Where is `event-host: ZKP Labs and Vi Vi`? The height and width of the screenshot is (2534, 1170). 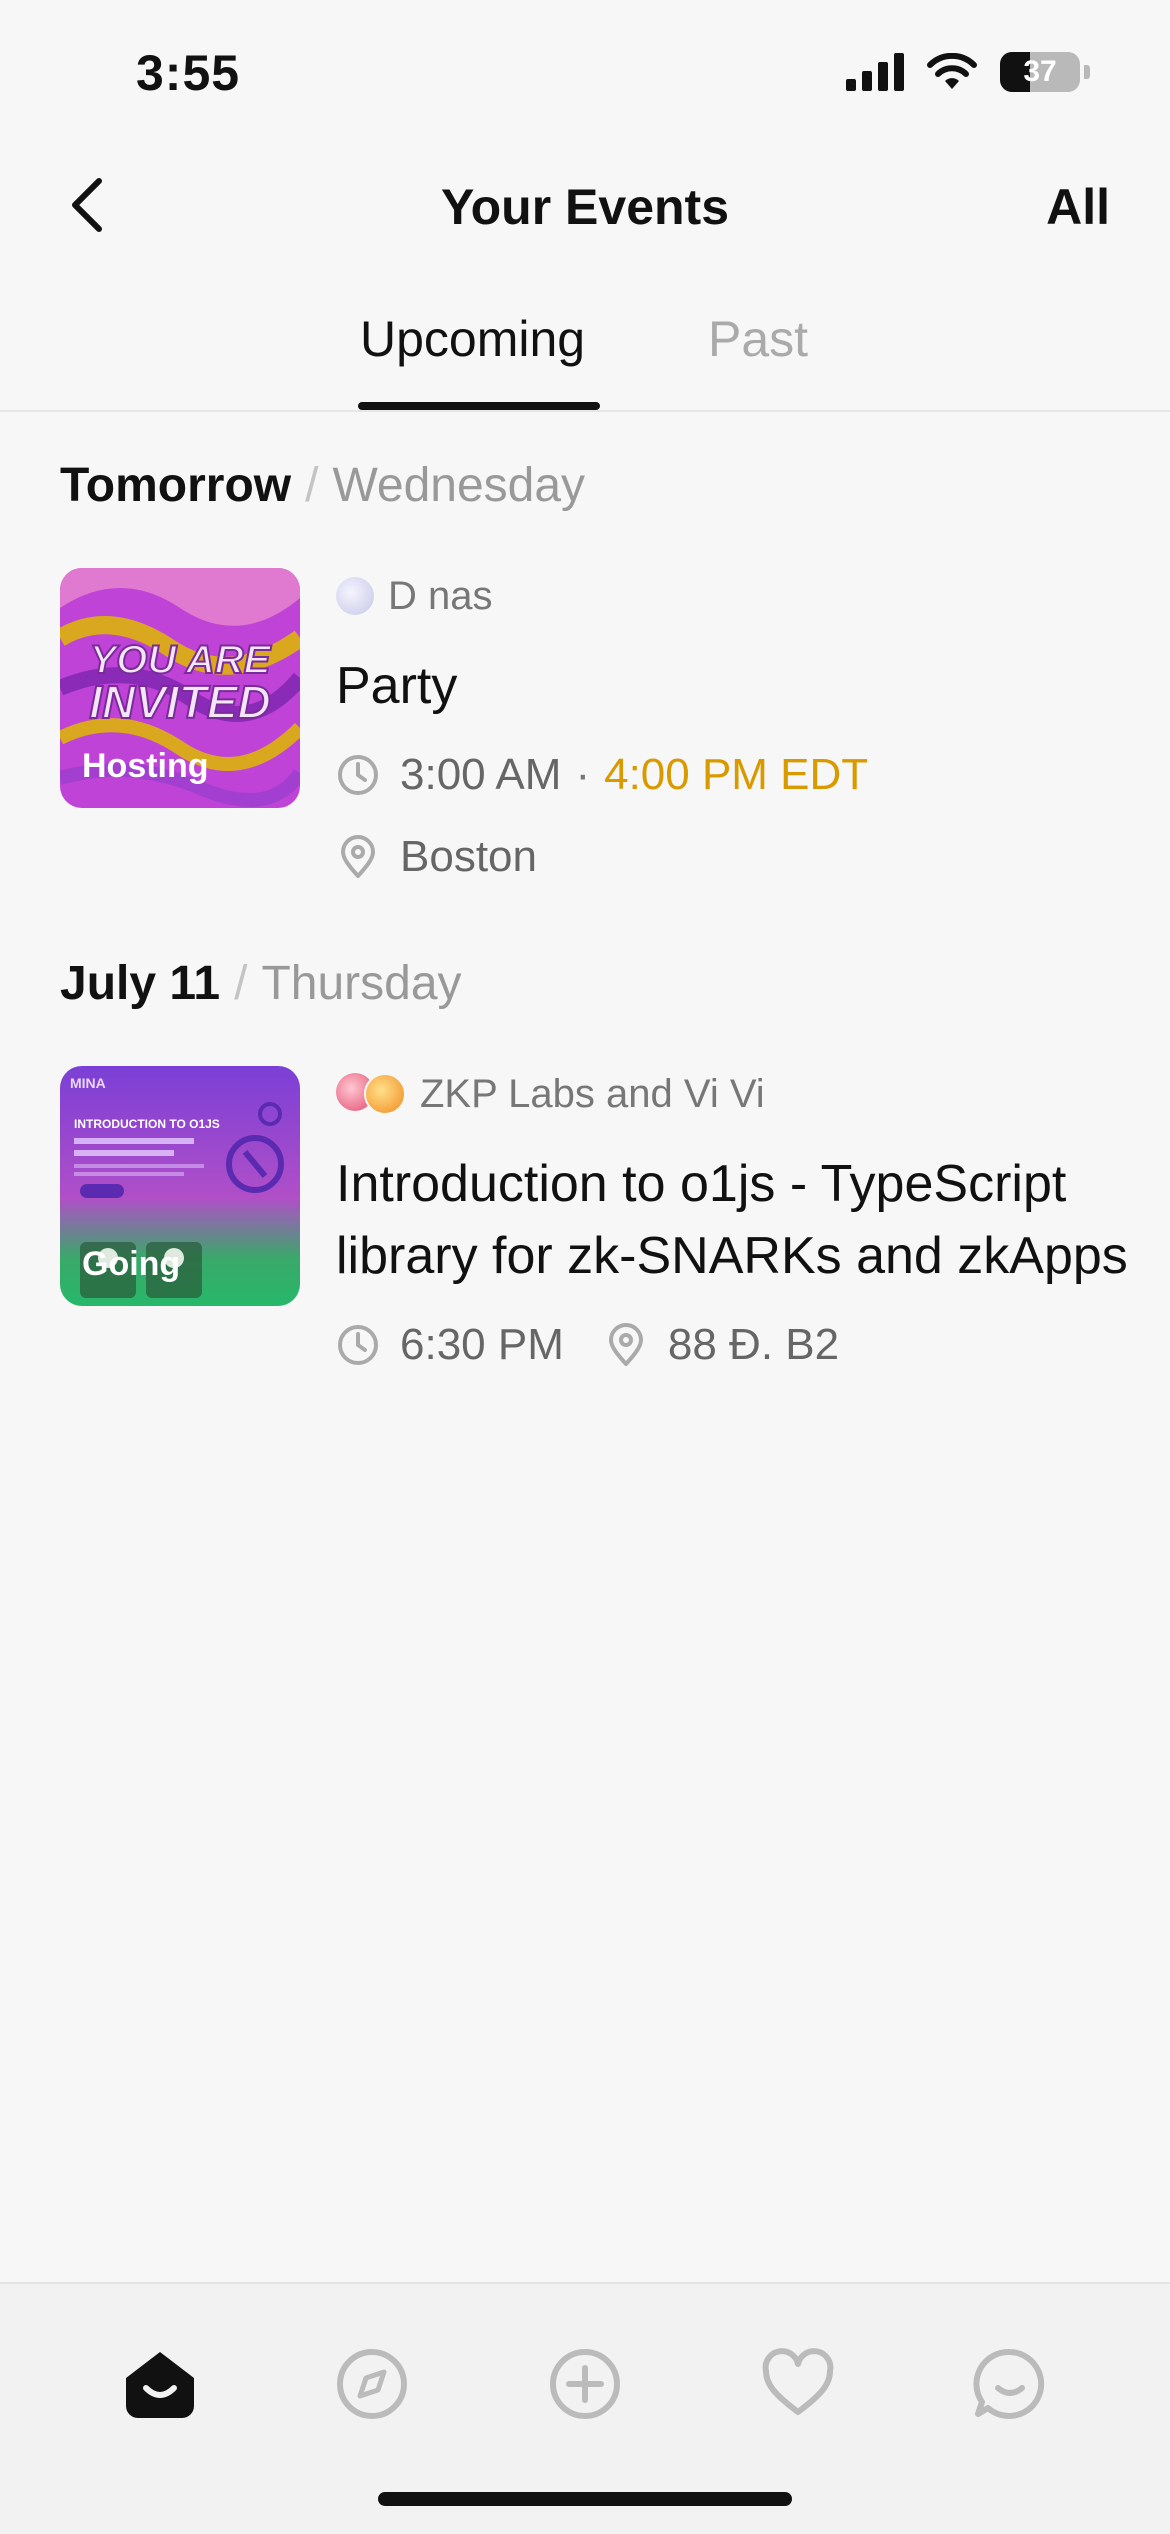
event-host: ZKP Labs and Vi Vi is located at coordinates (592, 1093).